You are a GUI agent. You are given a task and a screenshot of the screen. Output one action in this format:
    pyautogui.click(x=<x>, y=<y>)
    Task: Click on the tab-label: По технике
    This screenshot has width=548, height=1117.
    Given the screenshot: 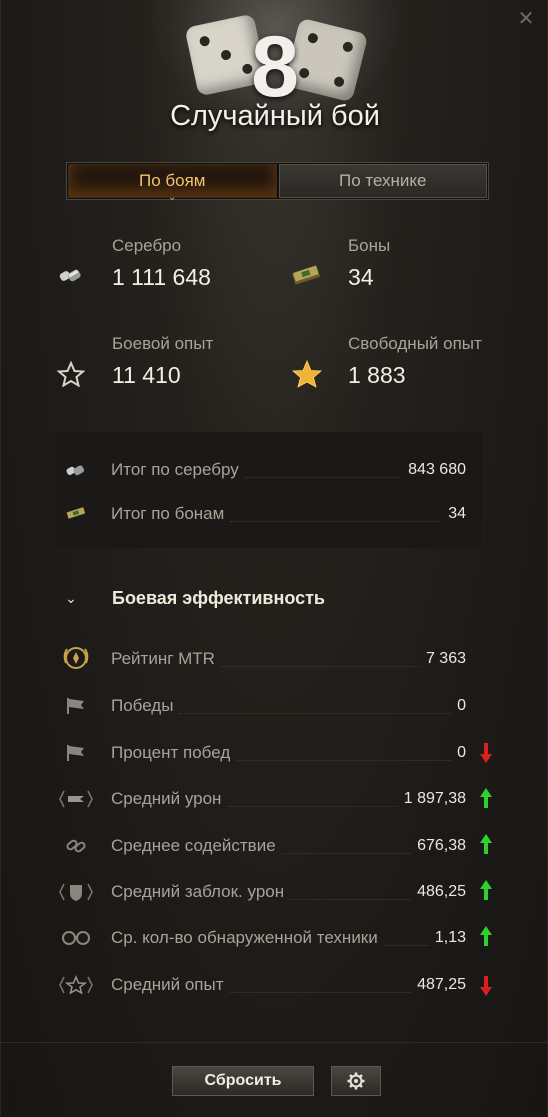 What is the action you would take?
    pyautogui.click(x=382, y=180)
    